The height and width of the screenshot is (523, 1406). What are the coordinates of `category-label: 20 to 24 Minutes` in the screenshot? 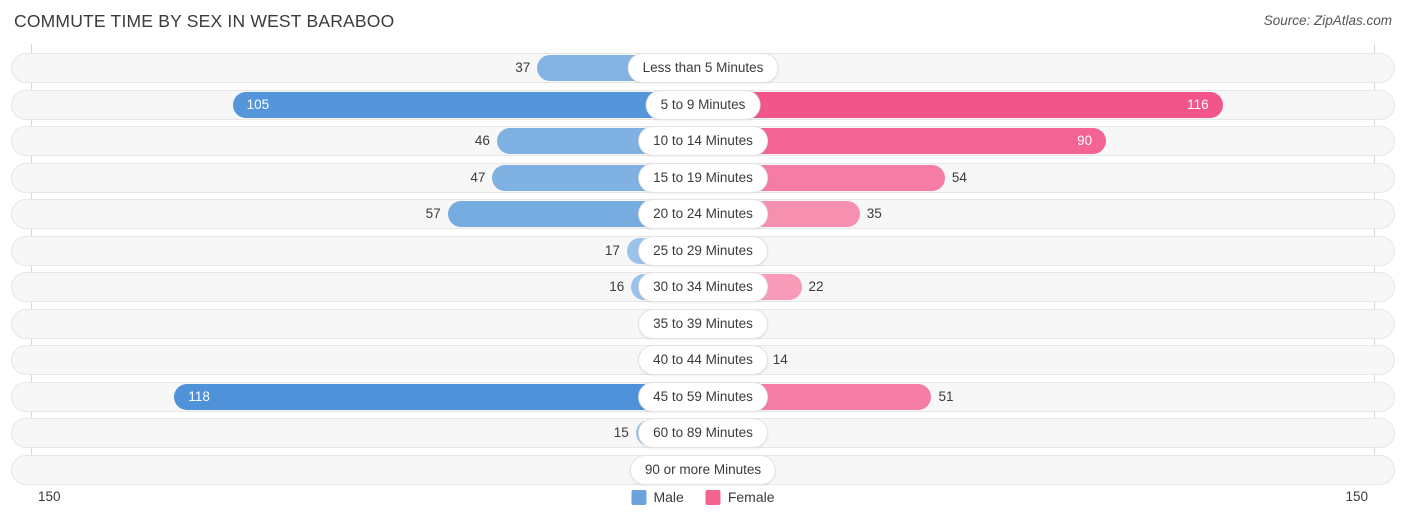 It's located at (703, 214).